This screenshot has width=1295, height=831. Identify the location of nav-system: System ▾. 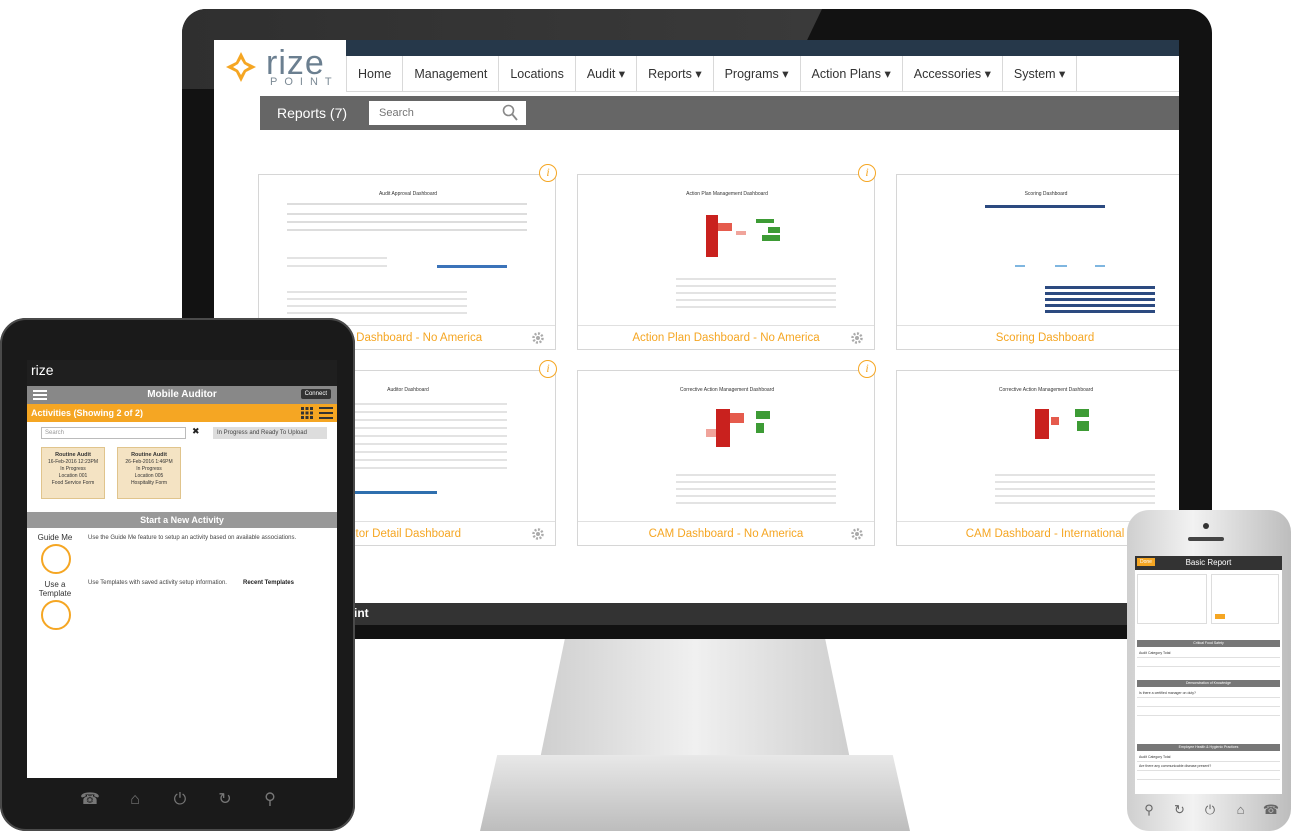
(1039, 74).